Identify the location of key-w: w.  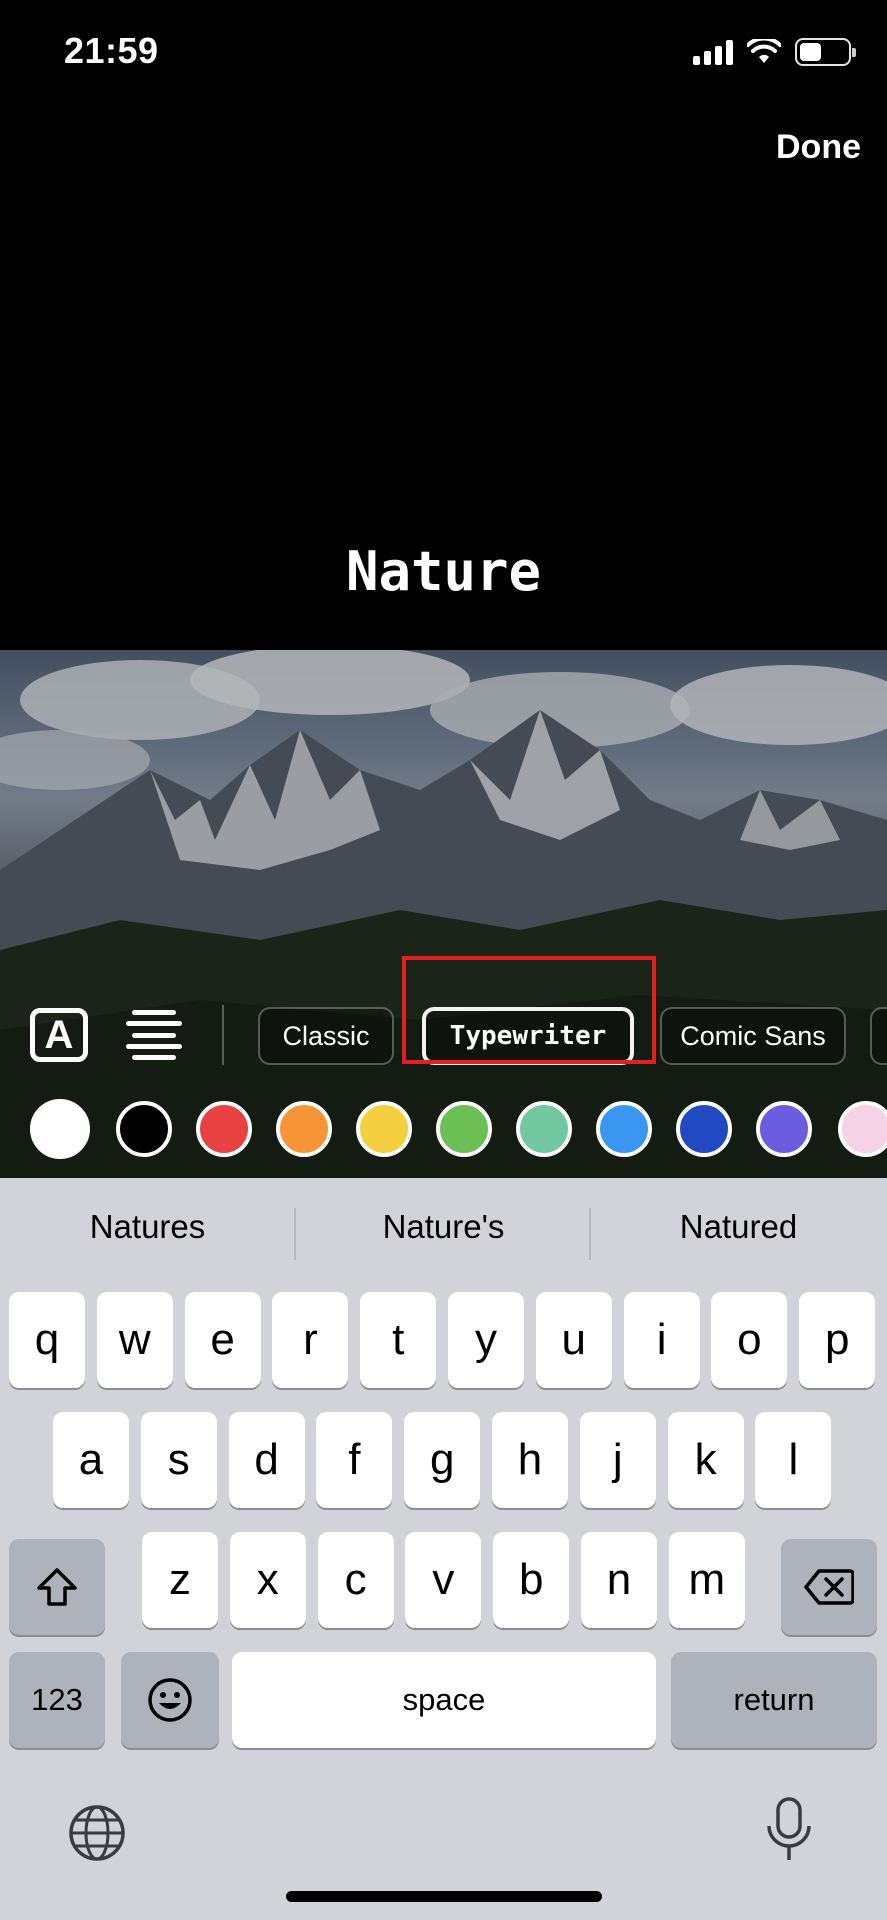
(134, 1340).